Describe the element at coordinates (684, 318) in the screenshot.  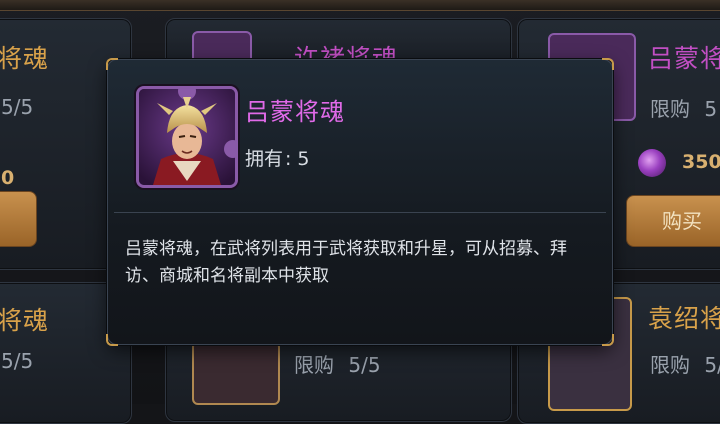
I see `card-title: 袁绍将` at that location.